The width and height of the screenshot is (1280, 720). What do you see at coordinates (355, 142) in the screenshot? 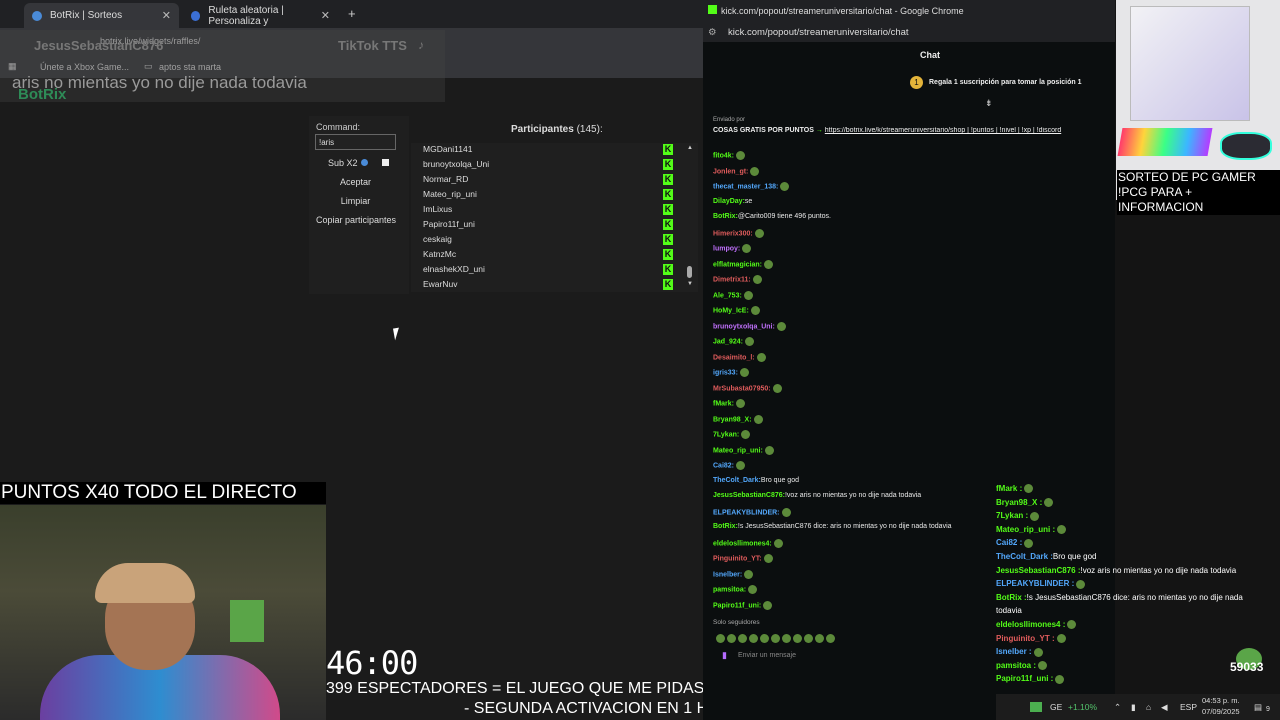
I see `command-input` at bounding box center [355, 142].